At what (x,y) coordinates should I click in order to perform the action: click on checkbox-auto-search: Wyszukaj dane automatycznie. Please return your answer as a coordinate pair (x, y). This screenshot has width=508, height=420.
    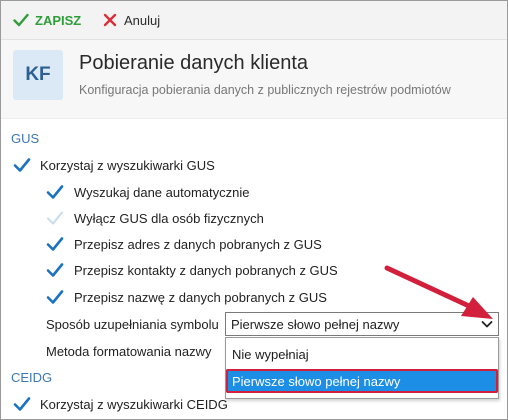
    Looking at the image, I should click on (147, 192).